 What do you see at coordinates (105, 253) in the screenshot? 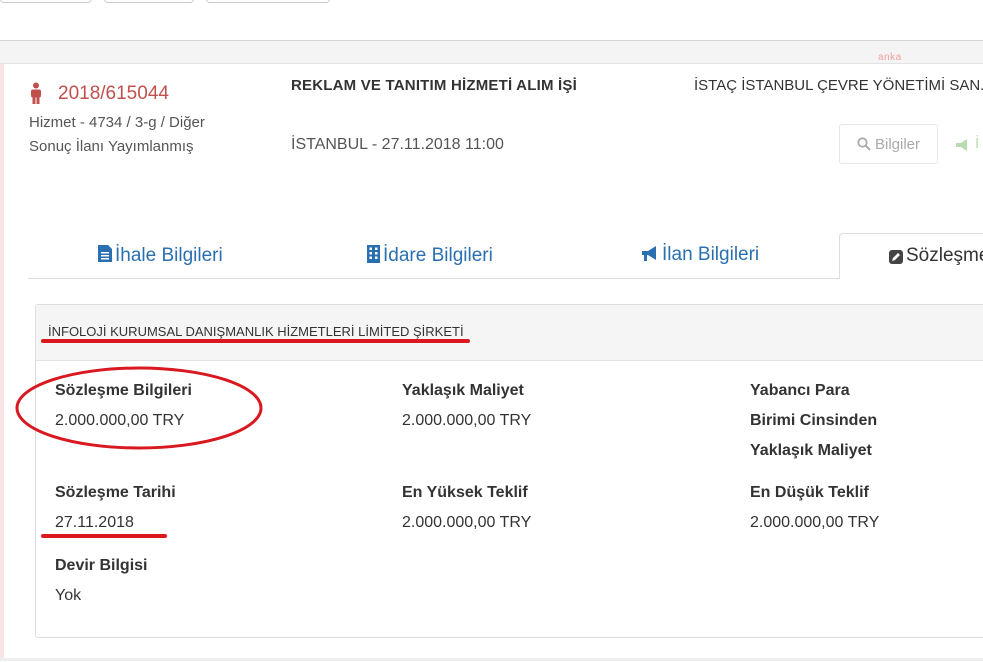
I see `document-icon` at bounding box center [105, 253].